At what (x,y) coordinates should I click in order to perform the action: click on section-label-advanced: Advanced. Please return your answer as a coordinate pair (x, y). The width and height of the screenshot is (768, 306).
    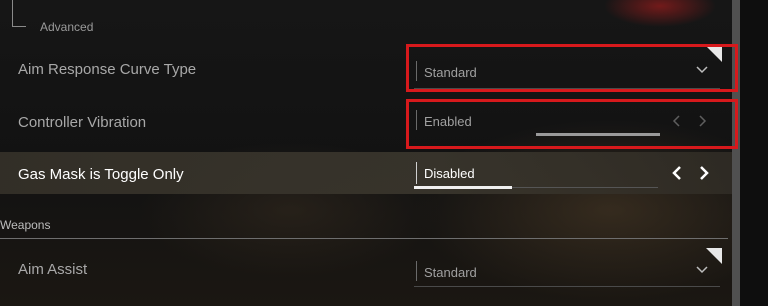
    Looking at the image, I should click on (67, 27).